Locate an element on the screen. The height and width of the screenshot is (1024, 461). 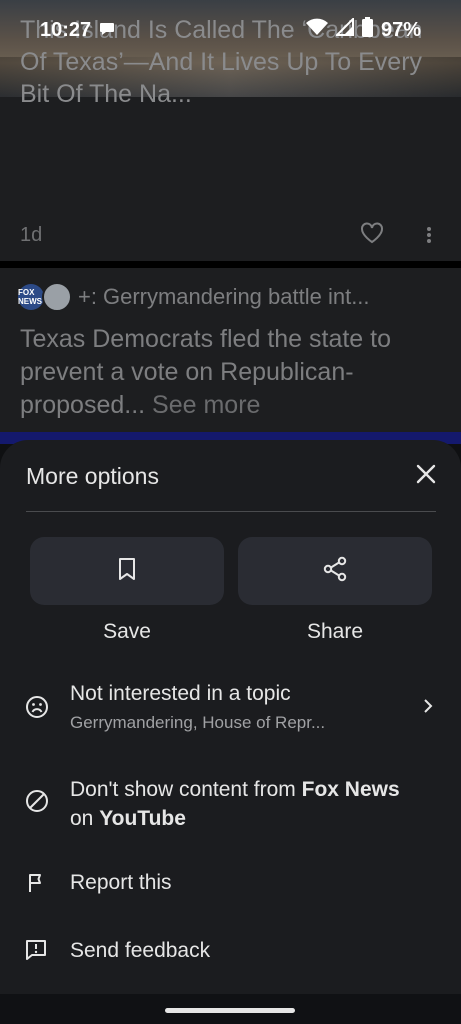
report-item: Report this is located at coordinates (121, 883).